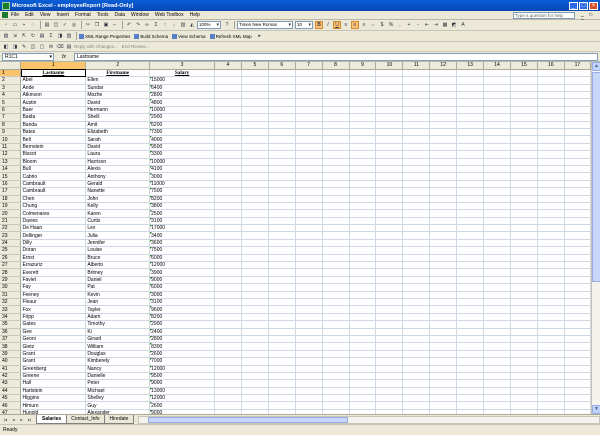 The height and width of the screenshot is (435, 600). Describe the element at coordinates (118, 139) in the screenshot. I see `firstname-cell: Sarah` at that location.